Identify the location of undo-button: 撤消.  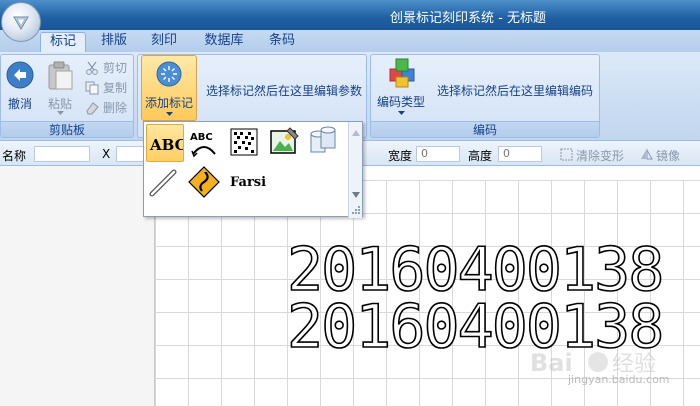
(20, 87).